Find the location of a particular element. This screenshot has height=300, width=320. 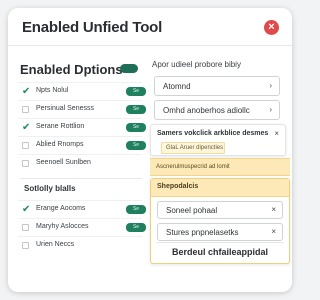

subsection-heading: Sotlolly blalls is located at coordinates (50, 188).